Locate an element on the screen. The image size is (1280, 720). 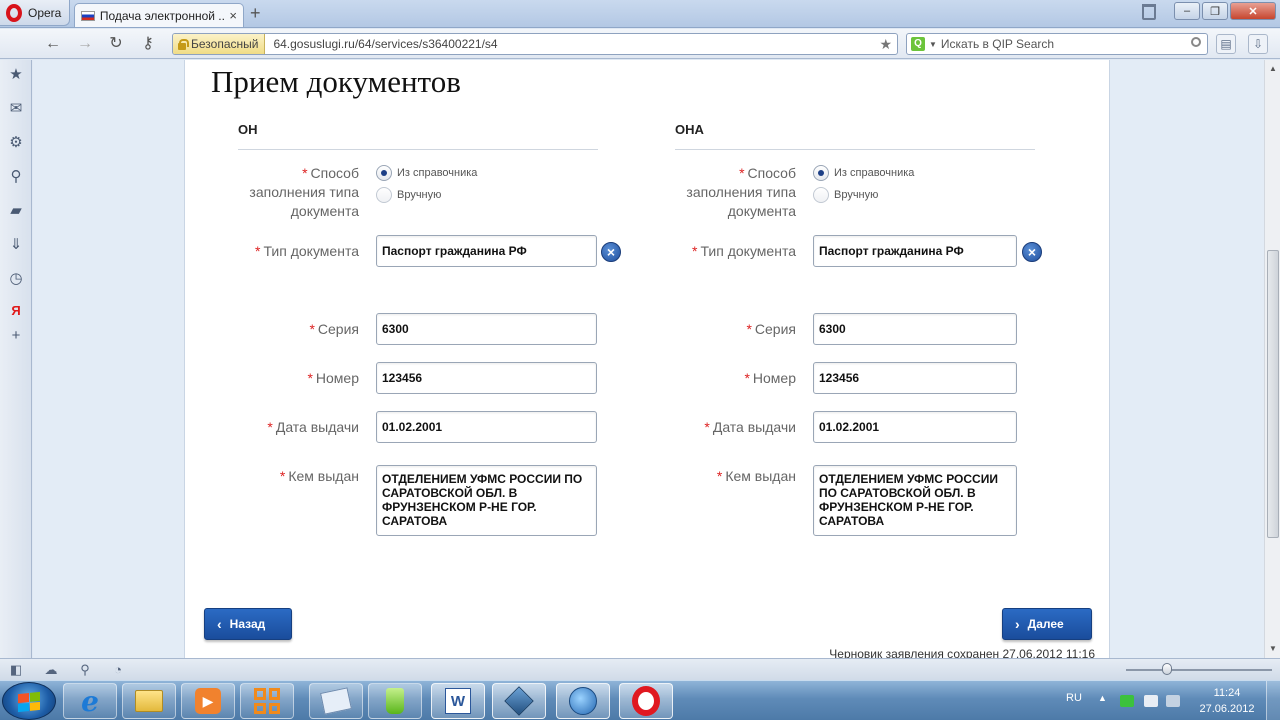
office-tiles-icon is located at coordinates (267, 701).